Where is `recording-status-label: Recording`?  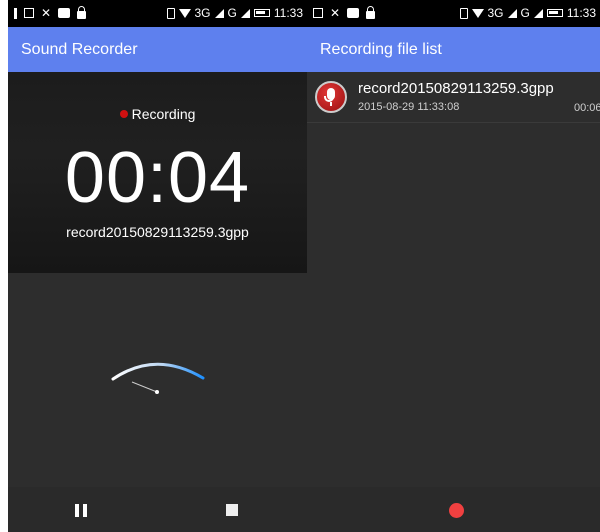
recording-status-label: Recording is located at coordinates (163, 114).